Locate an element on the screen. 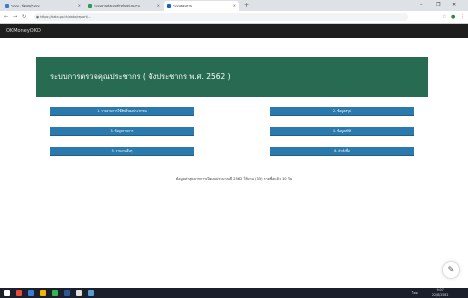 This screenshot has height=298, width=468. clock: 9:07 22/8/2562 is located at coordinates (440, 293).